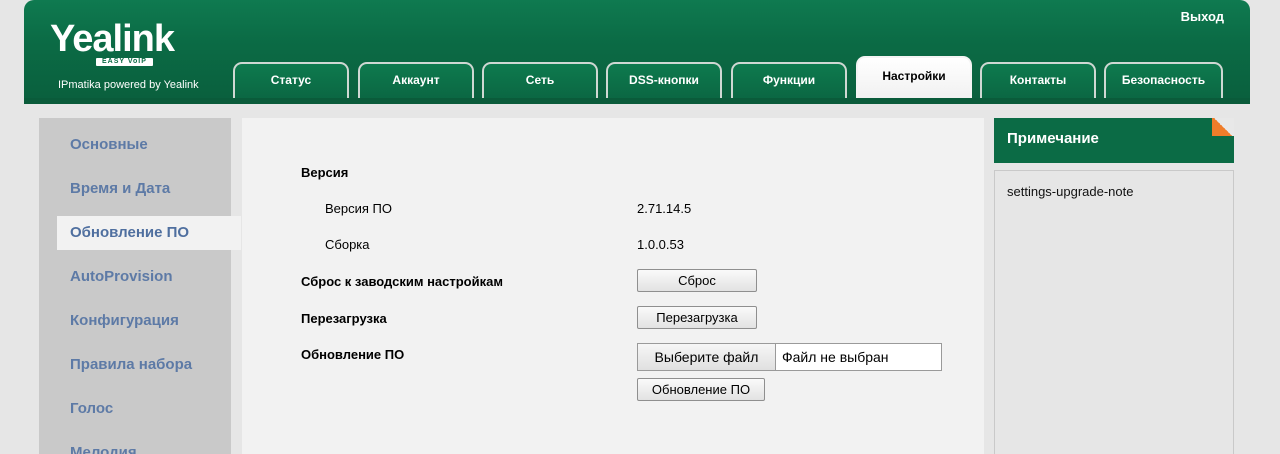  What do you see at coordinates (135, 409) in the screenshot?
I see `sidebar-item-voice: Голос` at bounding box center [135, 409].